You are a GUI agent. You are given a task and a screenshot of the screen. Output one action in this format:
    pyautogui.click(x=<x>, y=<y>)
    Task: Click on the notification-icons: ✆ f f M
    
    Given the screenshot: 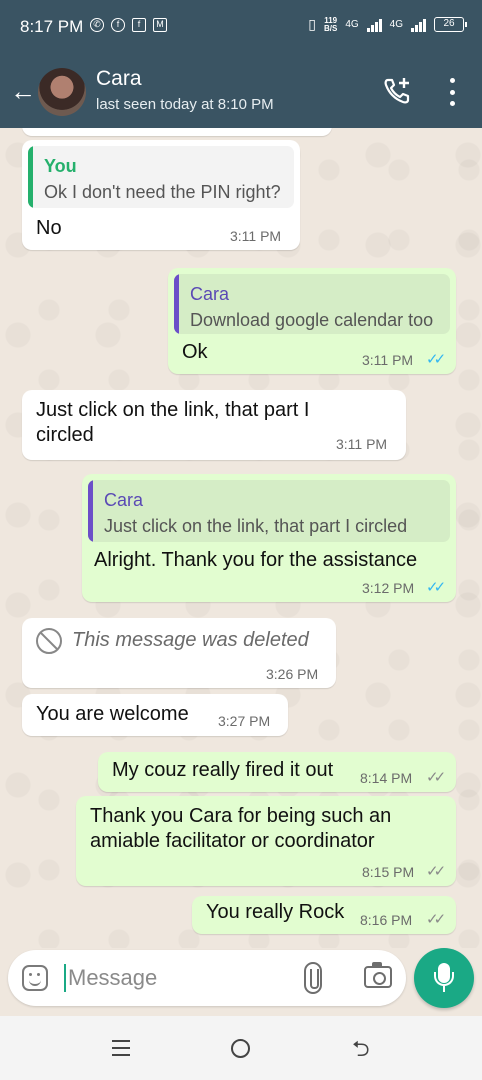 What is the action you would take?
    pyautogui.click(x=128, y=25)
    